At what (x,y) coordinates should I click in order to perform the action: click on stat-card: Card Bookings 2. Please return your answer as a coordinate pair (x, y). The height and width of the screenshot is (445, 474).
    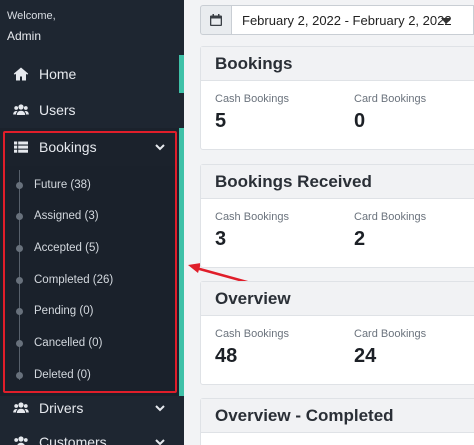
    Looking at the image, I should click on (390, 231).